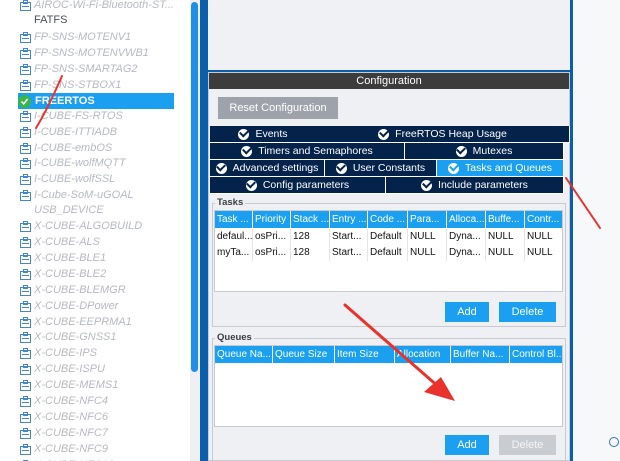  I want to click on tree-item-label: X-CUBE-BLE1, so click(70, 258).